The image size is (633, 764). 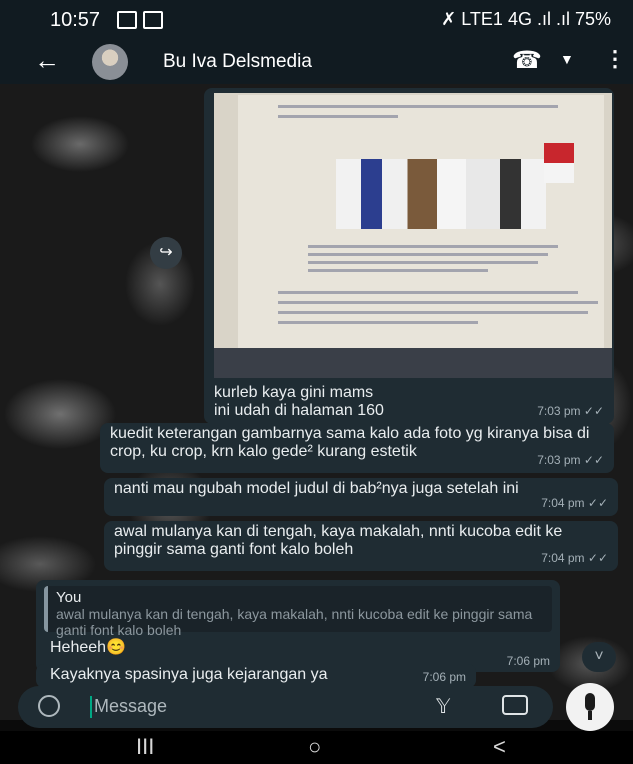 What do you see at coordinates (316, 20) in the screenshot?
I see `status-bar: 10:57 ✗ LTE1 4G .ıl .ıl 75%` at bounding box center [316, 20].